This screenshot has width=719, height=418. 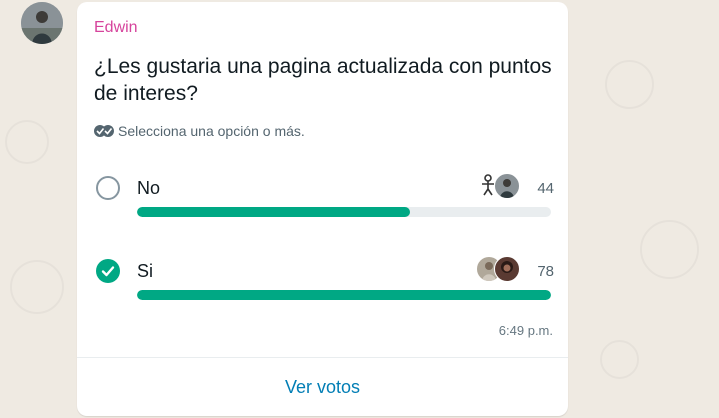 What do you see at coordinates (322, 387) in the screenshot?
I see `view-votes-button: Ver votos` at bounding box center [322, 387].